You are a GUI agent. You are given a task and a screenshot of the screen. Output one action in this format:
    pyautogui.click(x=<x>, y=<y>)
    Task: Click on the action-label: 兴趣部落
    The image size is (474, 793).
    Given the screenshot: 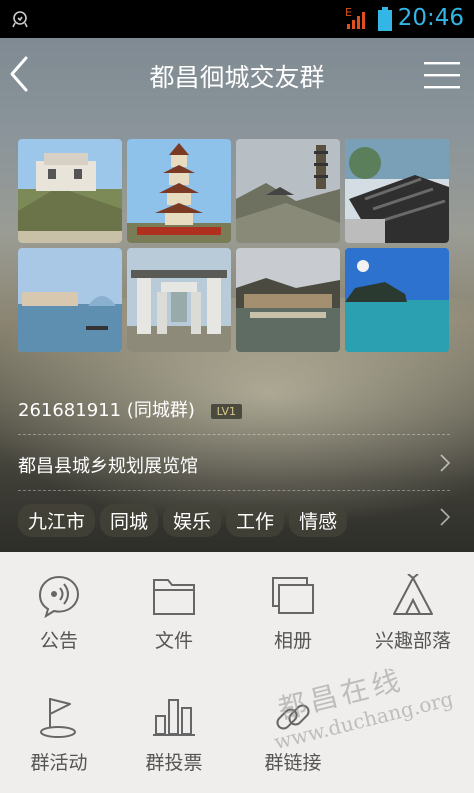 What is the action you would take?
    pyautogui.click(x=412, y=641)
    